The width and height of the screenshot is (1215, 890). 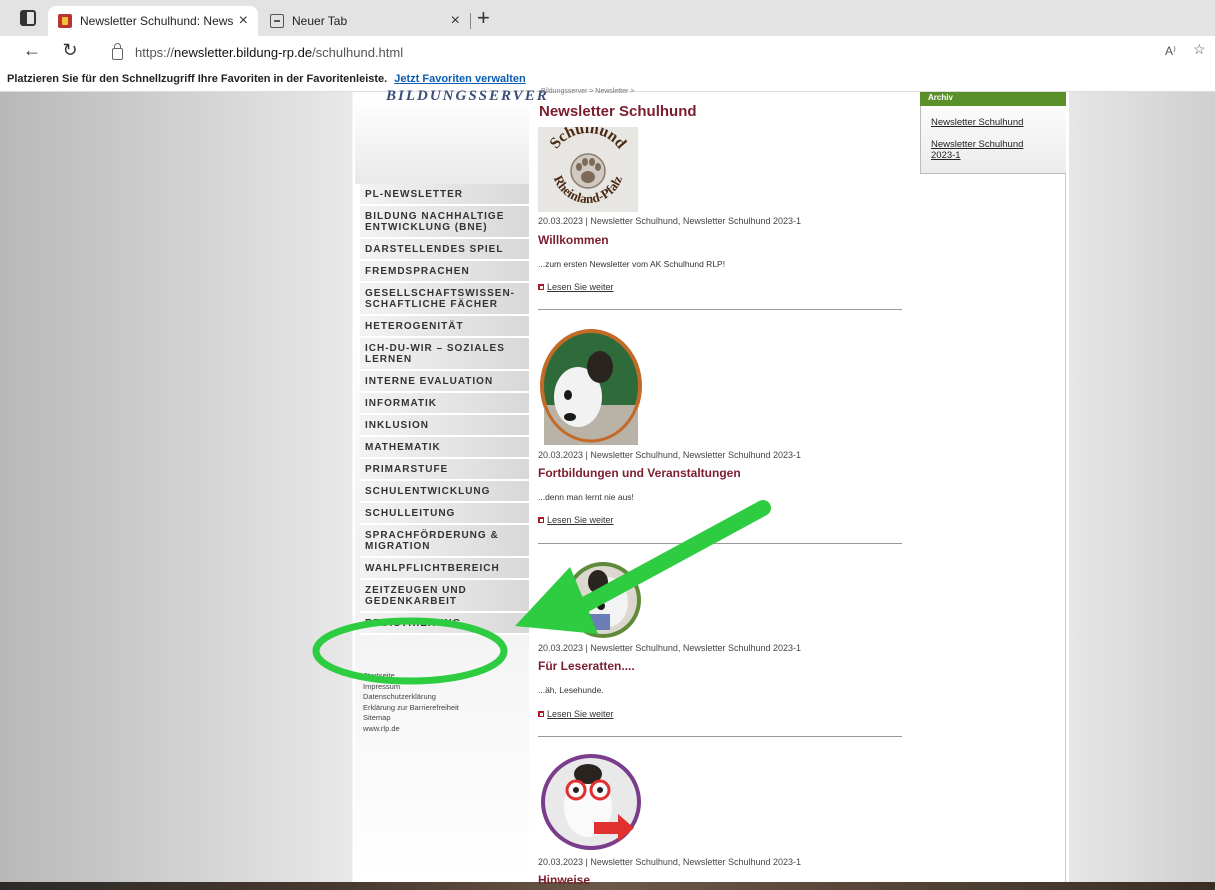 I want to click on nav-item-zeitzeugen: ZEITZEUGEN UND GEDENKARBEIT, so click(x=444, y=596).